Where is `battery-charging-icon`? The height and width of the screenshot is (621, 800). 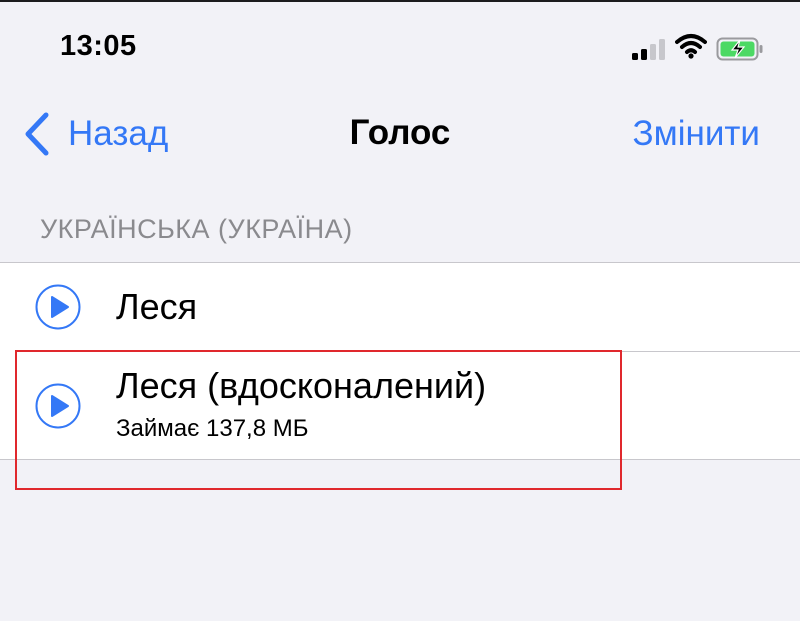
battery-charging-icon is located at coordinates (739, 49).